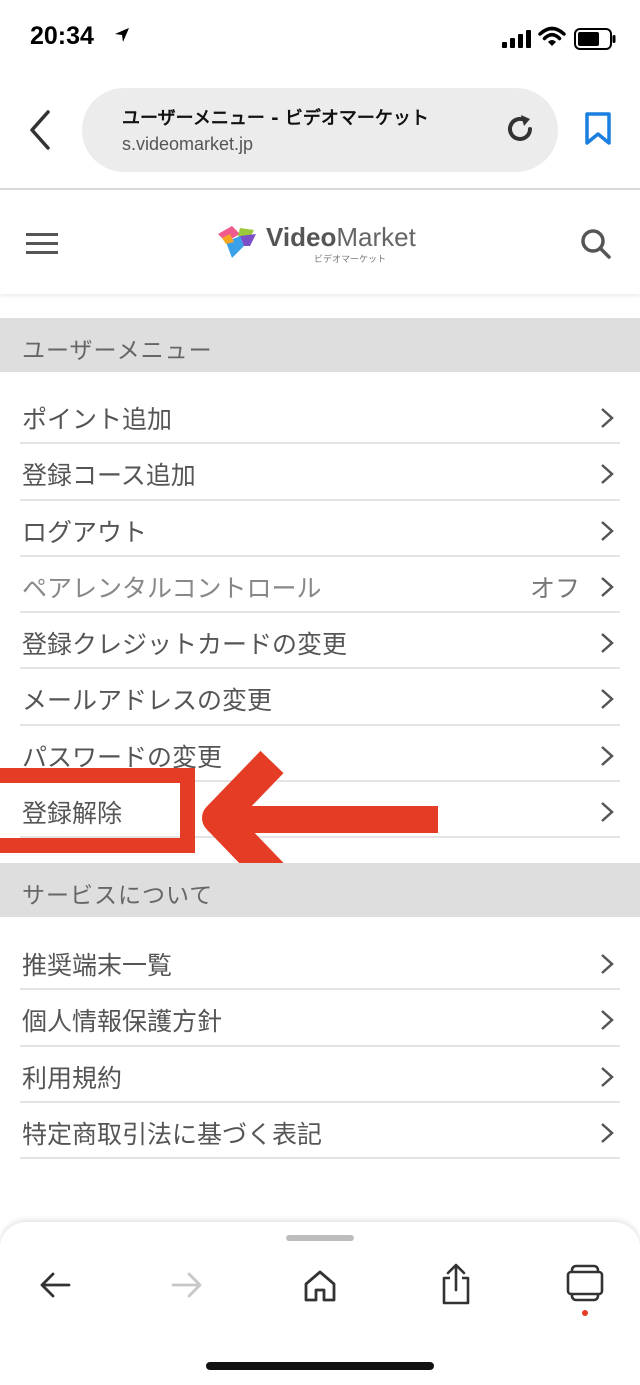  Describe the element at coordinates (552, 36) in the screenshot. I see `wifi-icon` at that location.